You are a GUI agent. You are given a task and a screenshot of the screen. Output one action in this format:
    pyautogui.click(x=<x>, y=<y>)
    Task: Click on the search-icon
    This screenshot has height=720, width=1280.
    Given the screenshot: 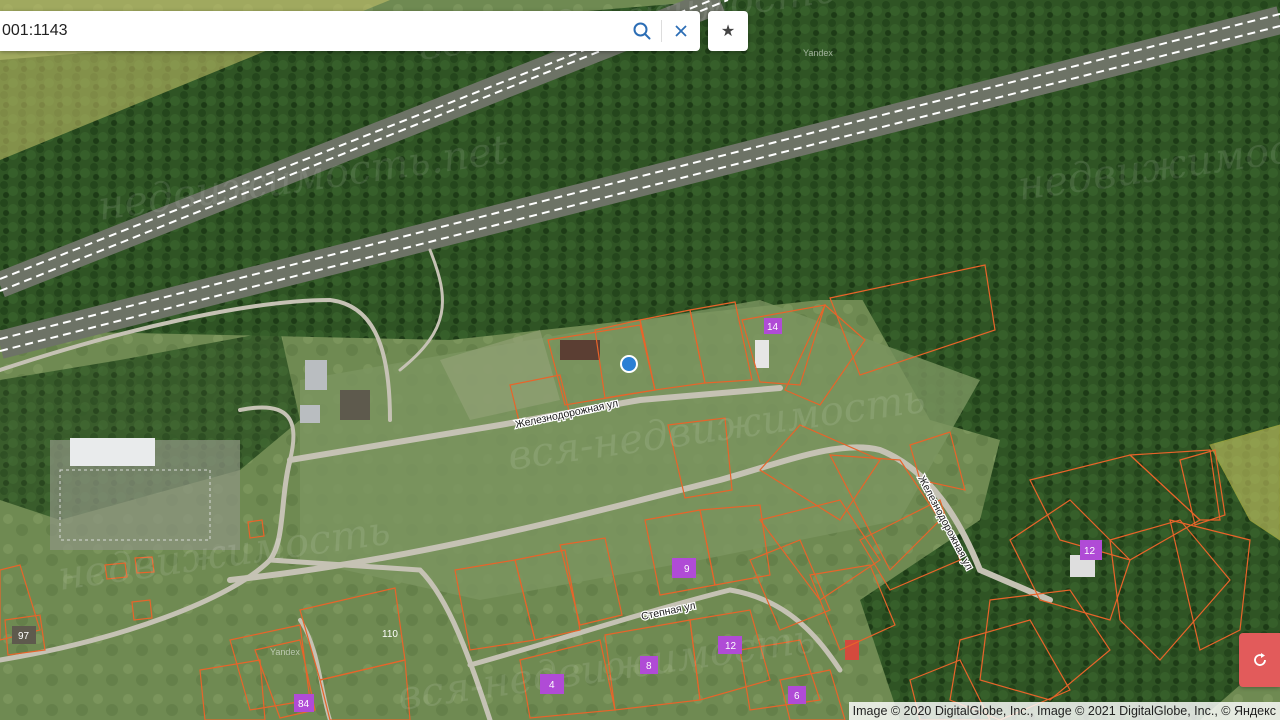 What is the action you would take?
    pyautogui.click(x=642, y=31)
    